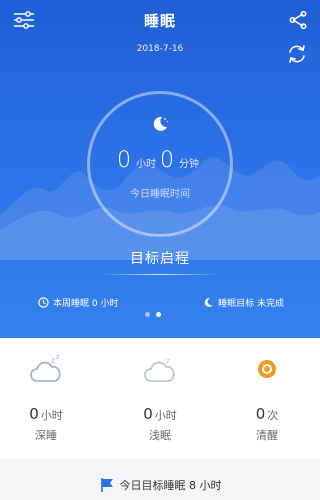 The width and height of the screenshot is (320, 500). What do you see at coordinates (260, 414) in the screenshot?
I see `awake-value: 0` at bounding box center [260, 414].